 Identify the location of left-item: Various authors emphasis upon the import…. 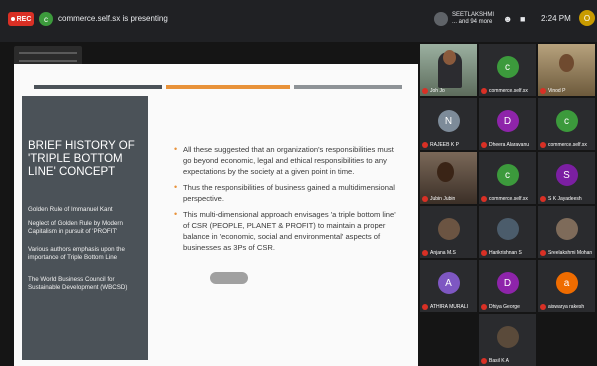
(76, 253).